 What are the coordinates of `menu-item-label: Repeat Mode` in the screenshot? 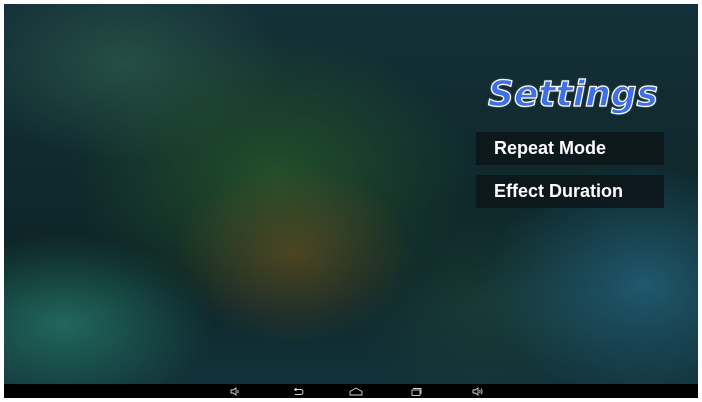 It's located at (550, 148).